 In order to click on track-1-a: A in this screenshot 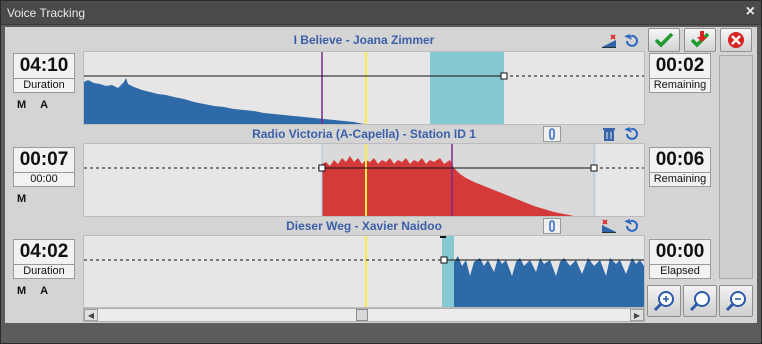, I will do `click(44, 105)`.